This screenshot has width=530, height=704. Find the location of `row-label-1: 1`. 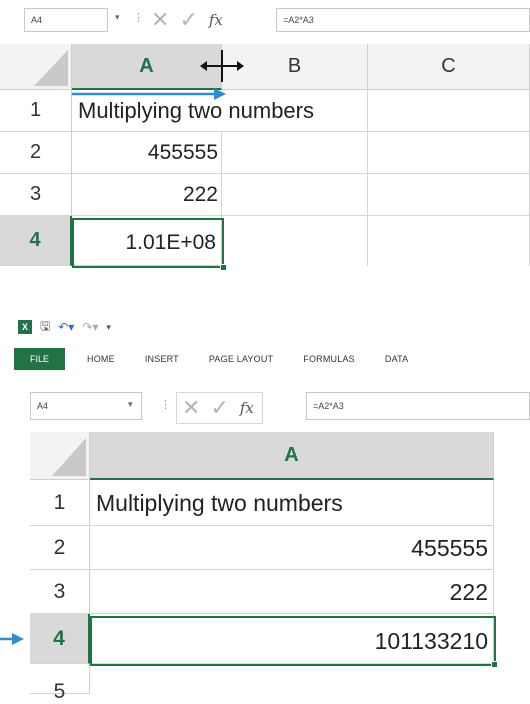

row-label-1: 1 is located at coordinates (35, 110).